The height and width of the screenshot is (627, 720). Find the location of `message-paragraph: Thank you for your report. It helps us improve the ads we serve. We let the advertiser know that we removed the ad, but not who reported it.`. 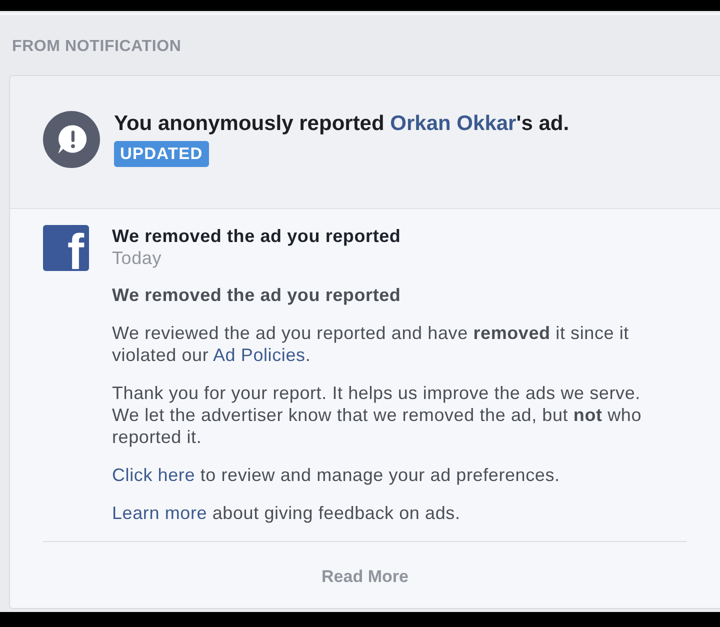

message-paragraph: Thank you for your report. It helps us improve the ads we serve. We let the advertiser know that we removed the ad, but not who reported it. is located at coordinates (377, 415).